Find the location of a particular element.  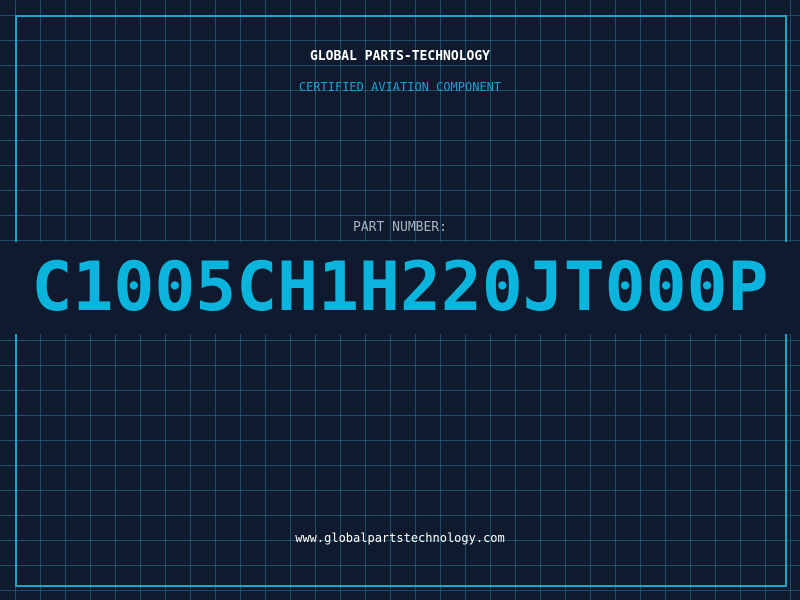

brand-tagline: CERTIFIED AVIATION COMPONENT is located at coordinates (400, 87).